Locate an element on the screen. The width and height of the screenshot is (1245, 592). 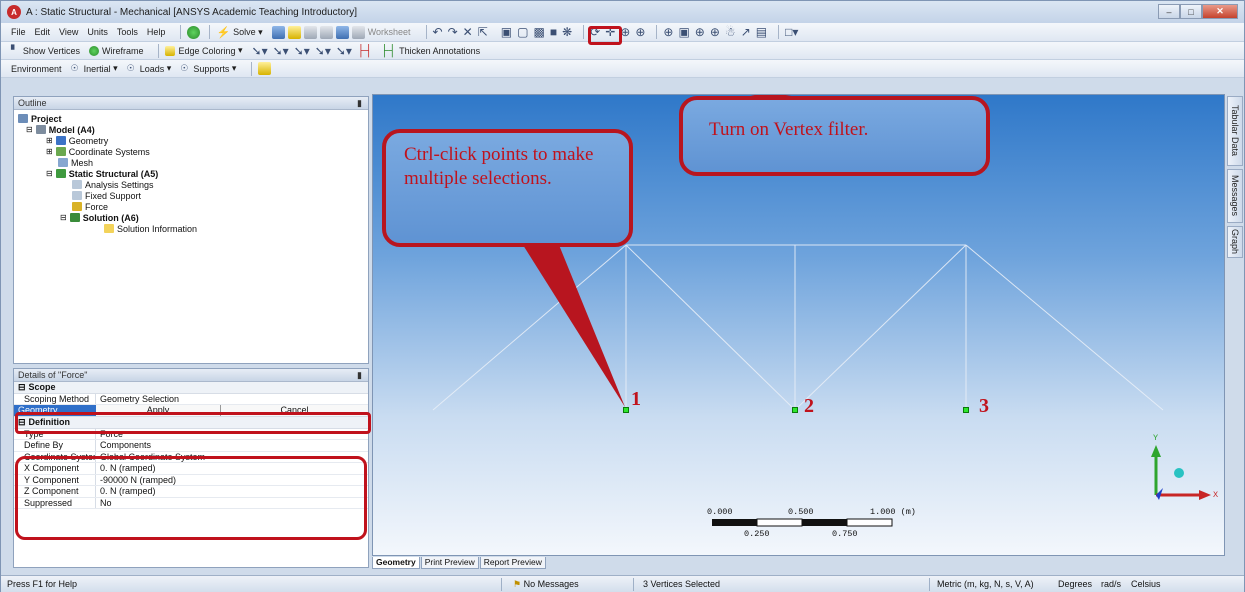
status-temperature: Celsius is located at coordinates (1146, 584).